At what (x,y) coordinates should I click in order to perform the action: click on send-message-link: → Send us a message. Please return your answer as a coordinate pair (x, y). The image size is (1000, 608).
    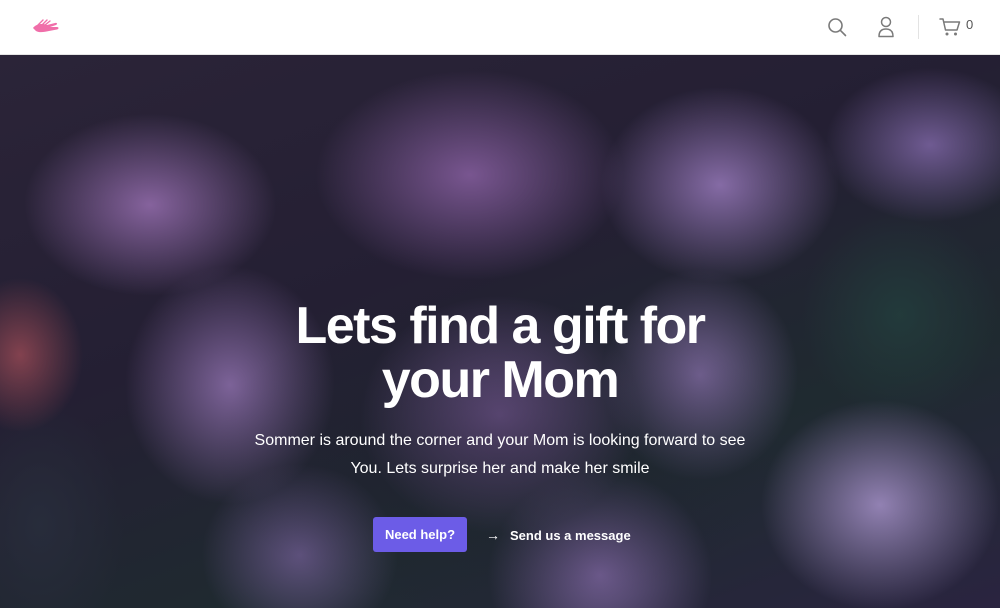
    Looking at the image, I should click on (558, 535).